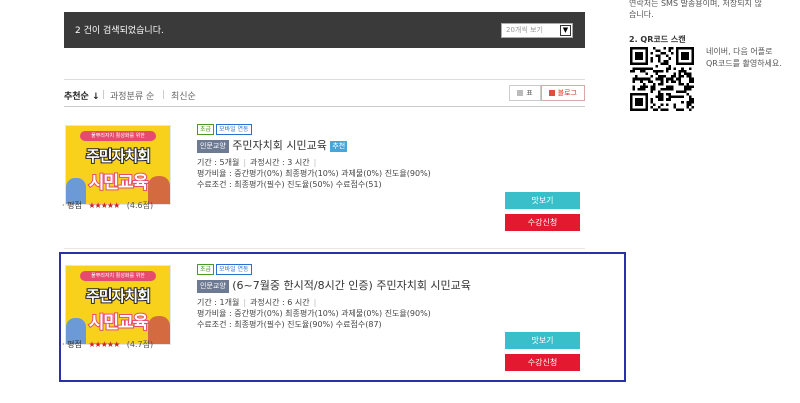 The height and width of the screenshot is (403, 800). I want to click on qr-code-icon, so click(662, 79).